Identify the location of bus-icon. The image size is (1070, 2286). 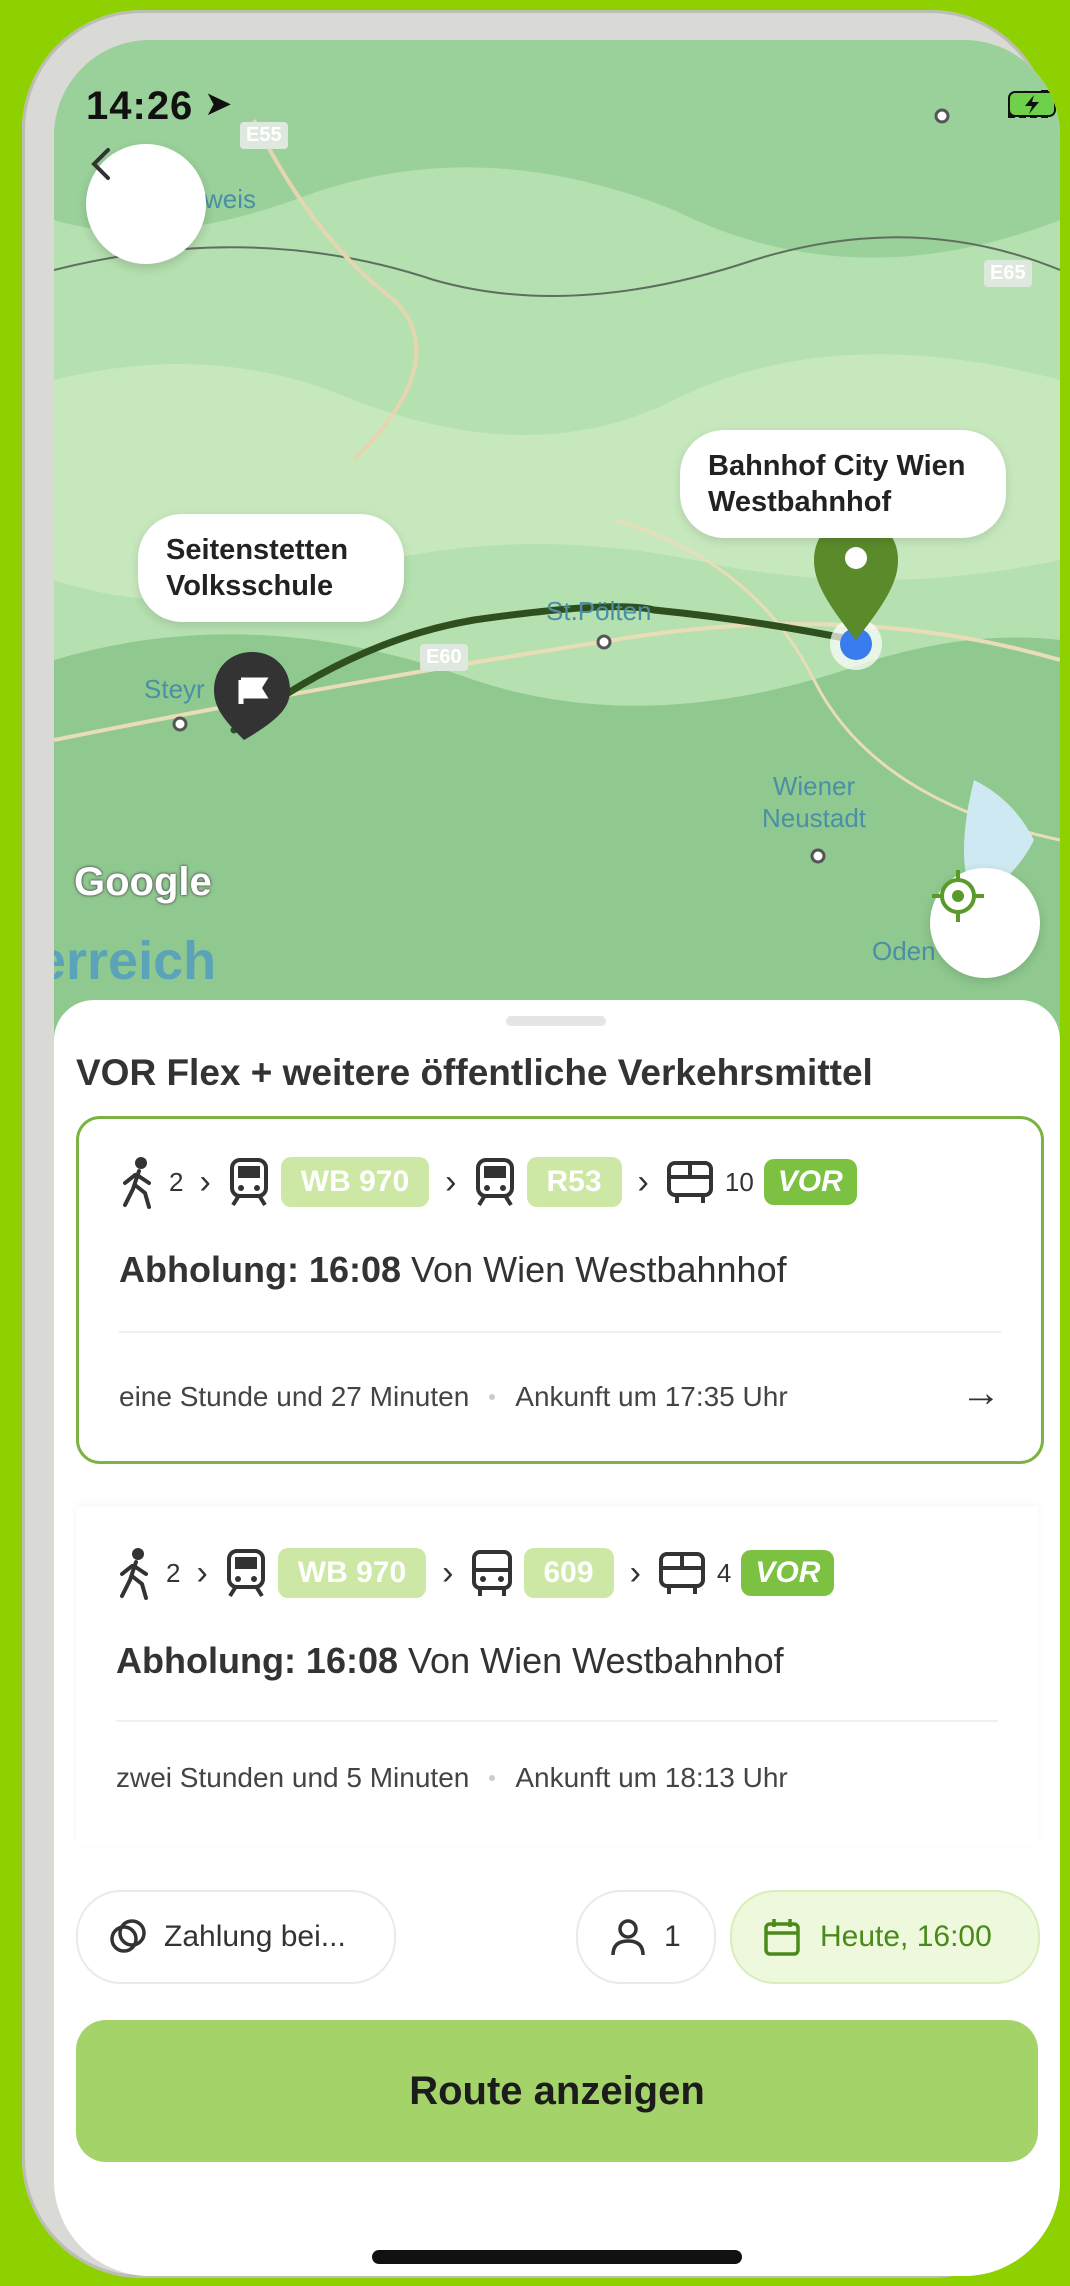
(491, 1573).